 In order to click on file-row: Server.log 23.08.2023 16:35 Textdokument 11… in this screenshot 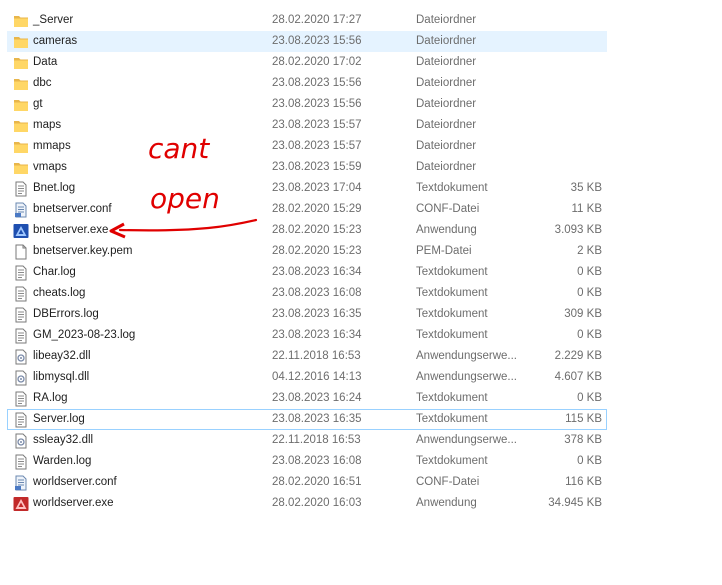, I will do `click(307, 419)`.